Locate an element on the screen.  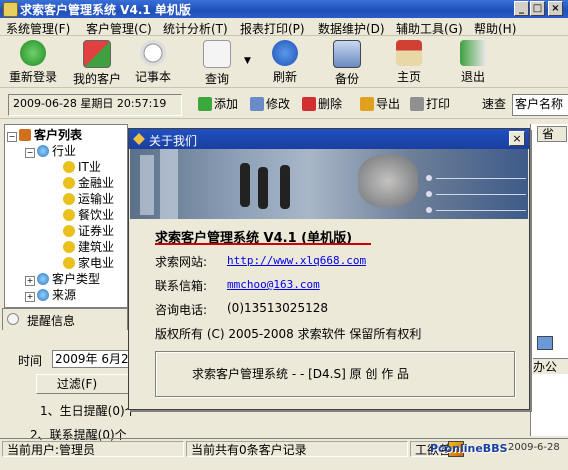
my-customers-button: 我的客户 is located at coordinates (97, 62).